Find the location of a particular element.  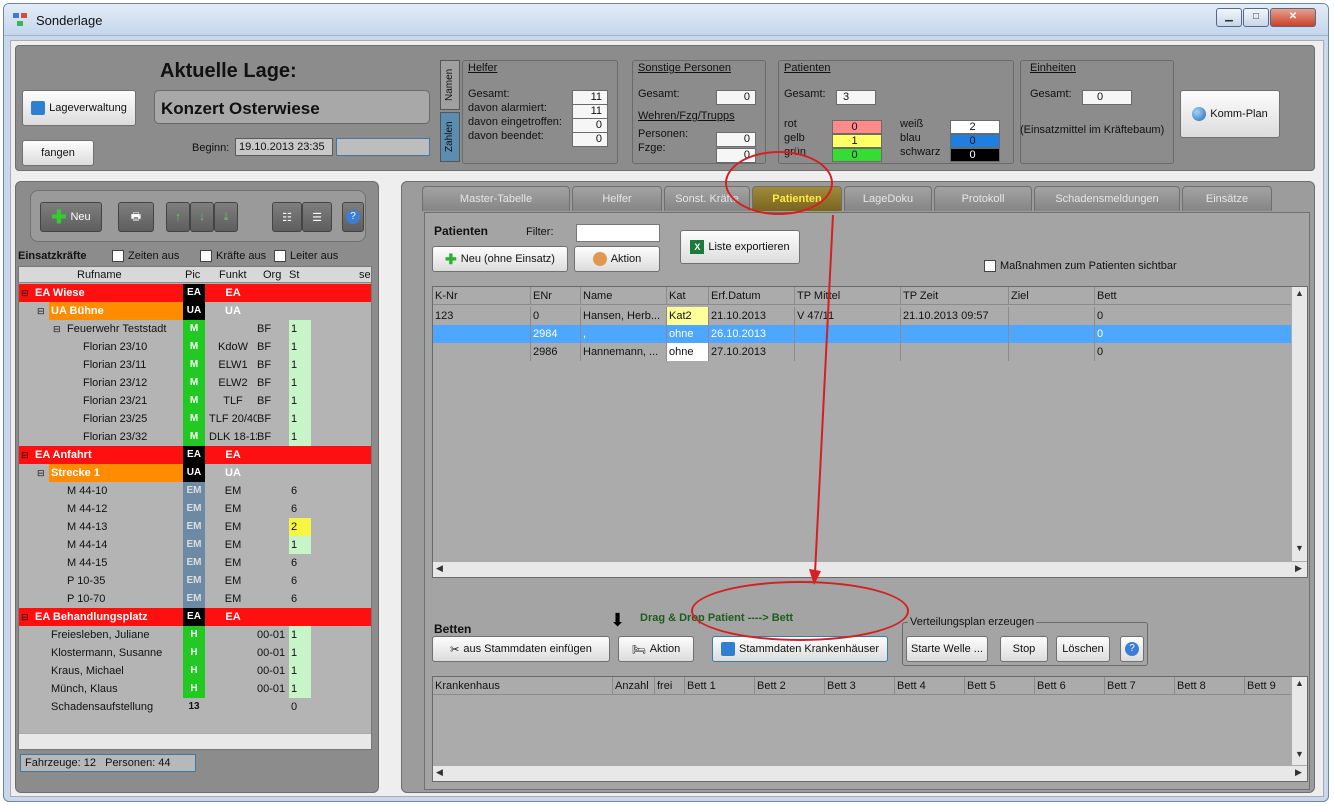

patienten-vscrollbar: ▲ ▼ is located at coordinates (1299, 424).